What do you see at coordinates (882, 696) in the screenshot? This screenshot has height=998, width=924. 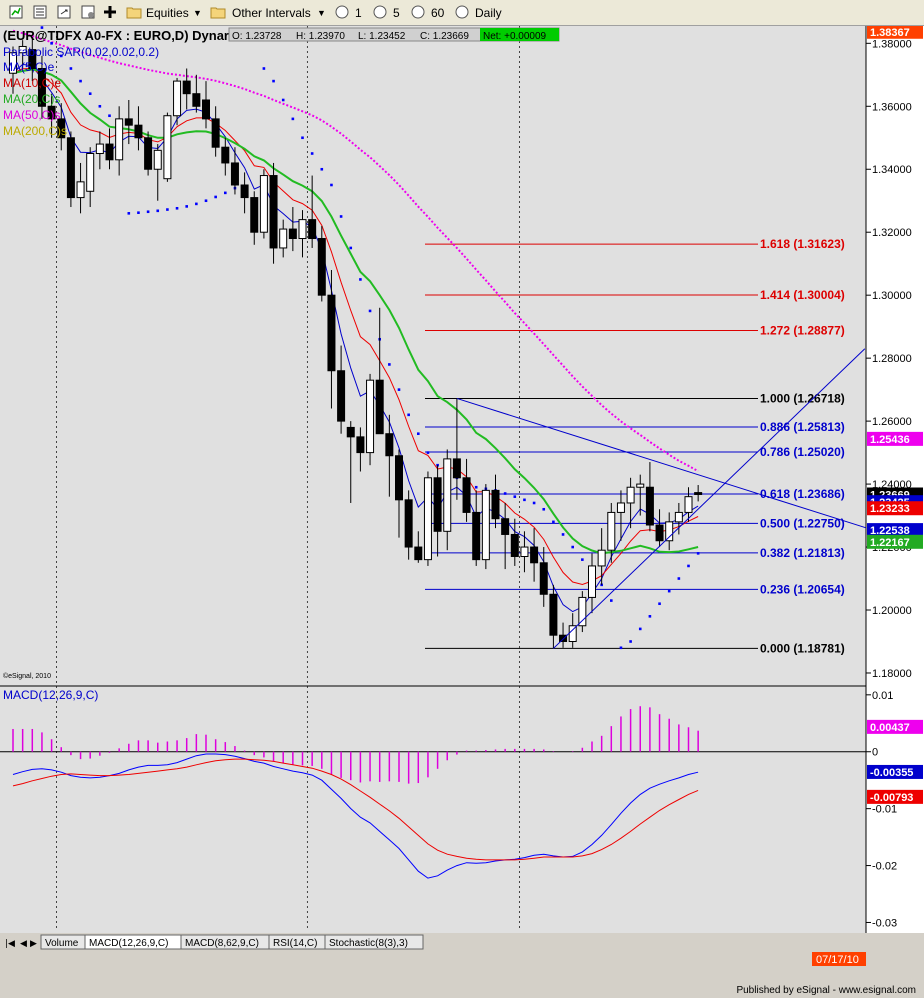 I see `macd-tick-label: 0.01` at bounding box center [882, 696].